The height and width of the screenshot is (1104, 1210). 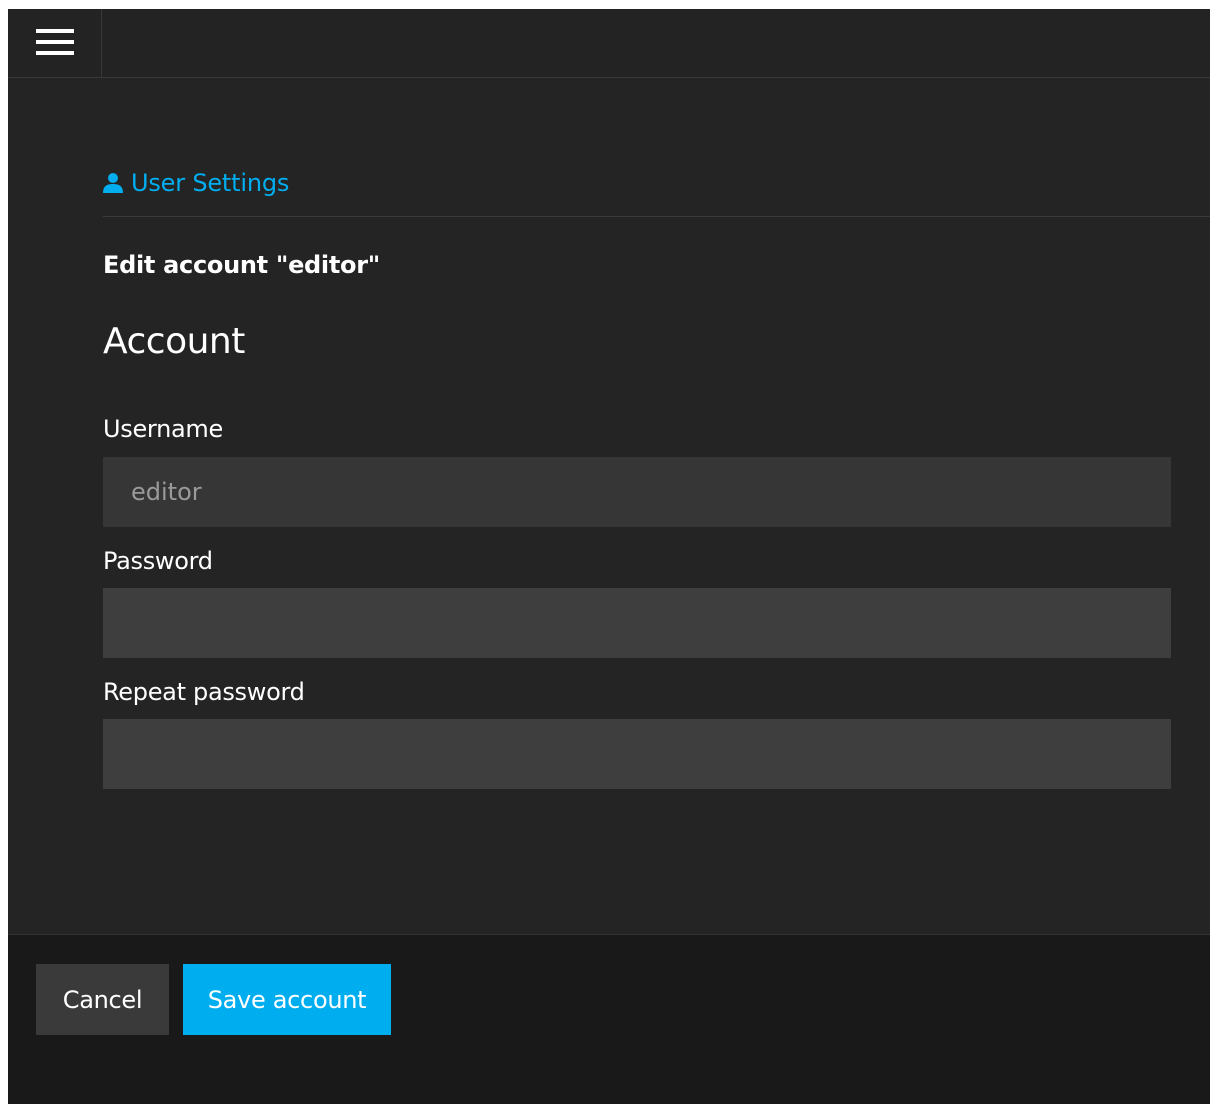 I want to click on user-icon, so click(x=113, y=183).